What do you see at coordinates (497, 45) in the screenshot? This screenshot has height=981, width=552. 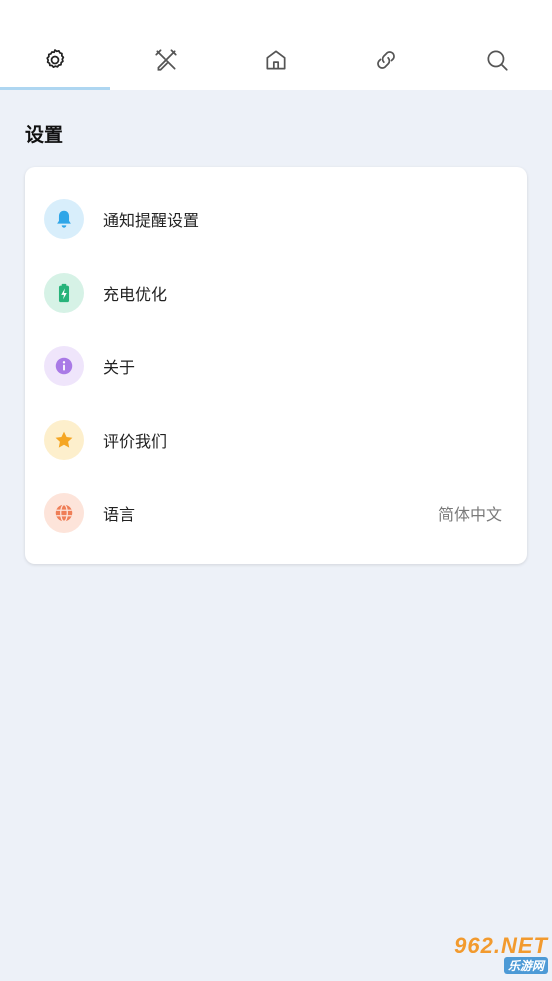 I see `tab-search` at bounding box center [497, 45].